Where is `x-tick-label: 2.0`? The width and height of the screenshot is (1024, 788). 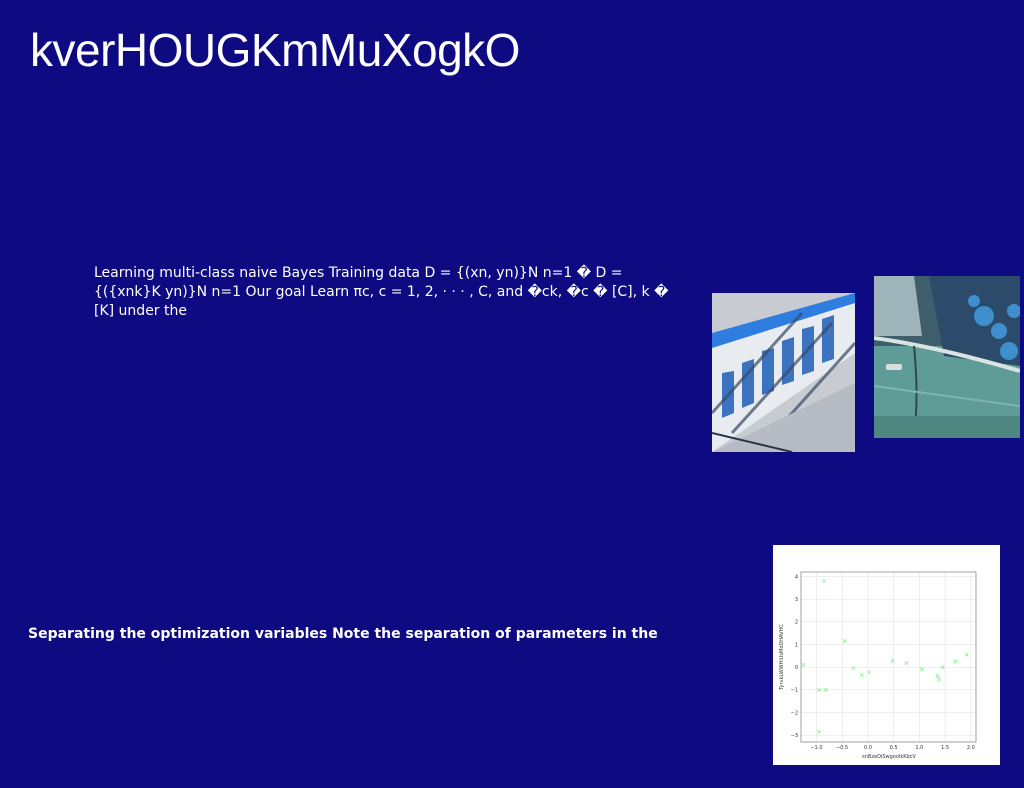
x-tick-label: 2.0 is located at coordinates (971, 748).